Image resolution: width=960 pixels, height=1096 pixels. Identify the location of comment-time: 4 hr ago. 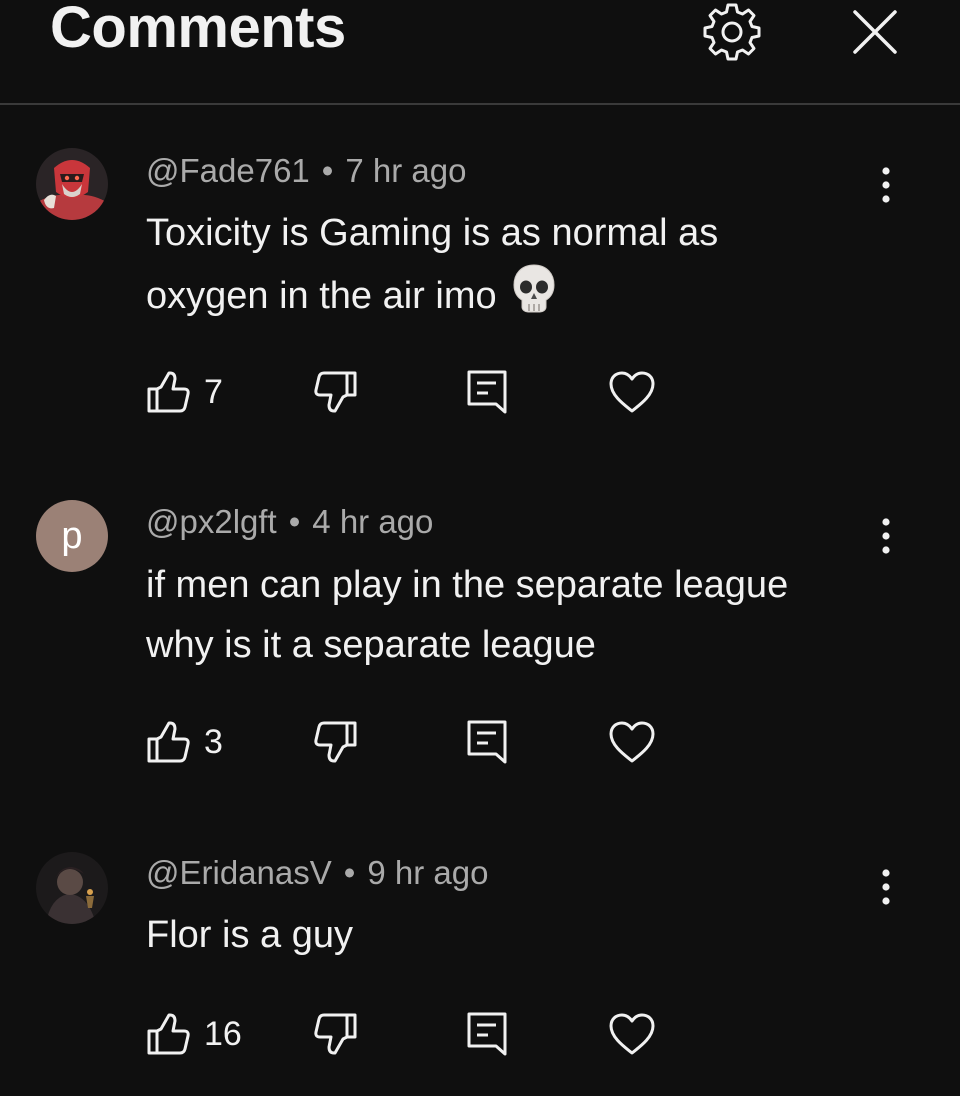
(373, 521).